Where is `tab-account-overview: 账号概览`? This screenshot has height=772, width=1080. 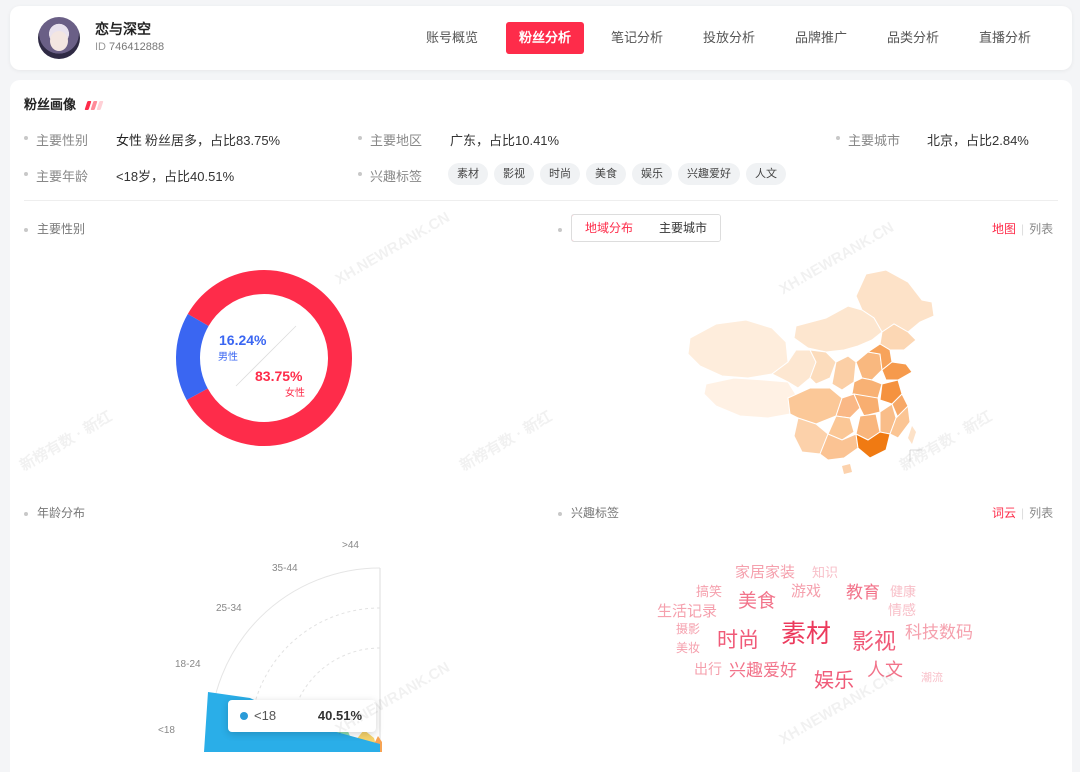
tab-account-overview: 账号概览 is located at coordinates (452, 38).